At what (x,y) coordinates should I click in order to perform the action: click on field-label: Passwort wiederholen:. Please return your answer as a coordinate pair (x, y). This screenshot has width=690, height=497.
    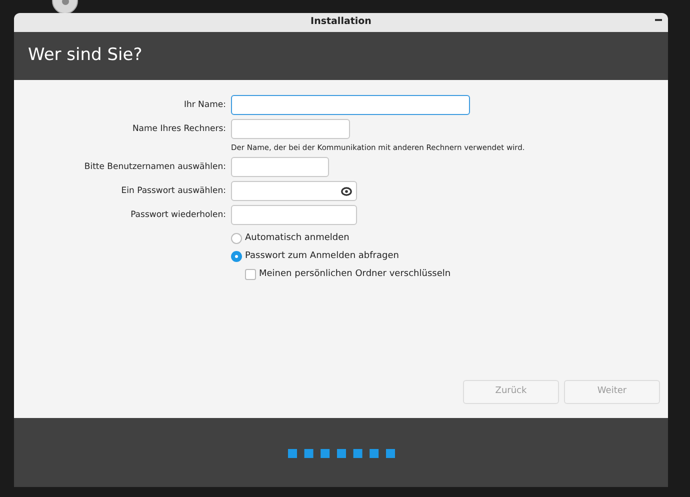
    Looking at the image, I should click on (178, 215).